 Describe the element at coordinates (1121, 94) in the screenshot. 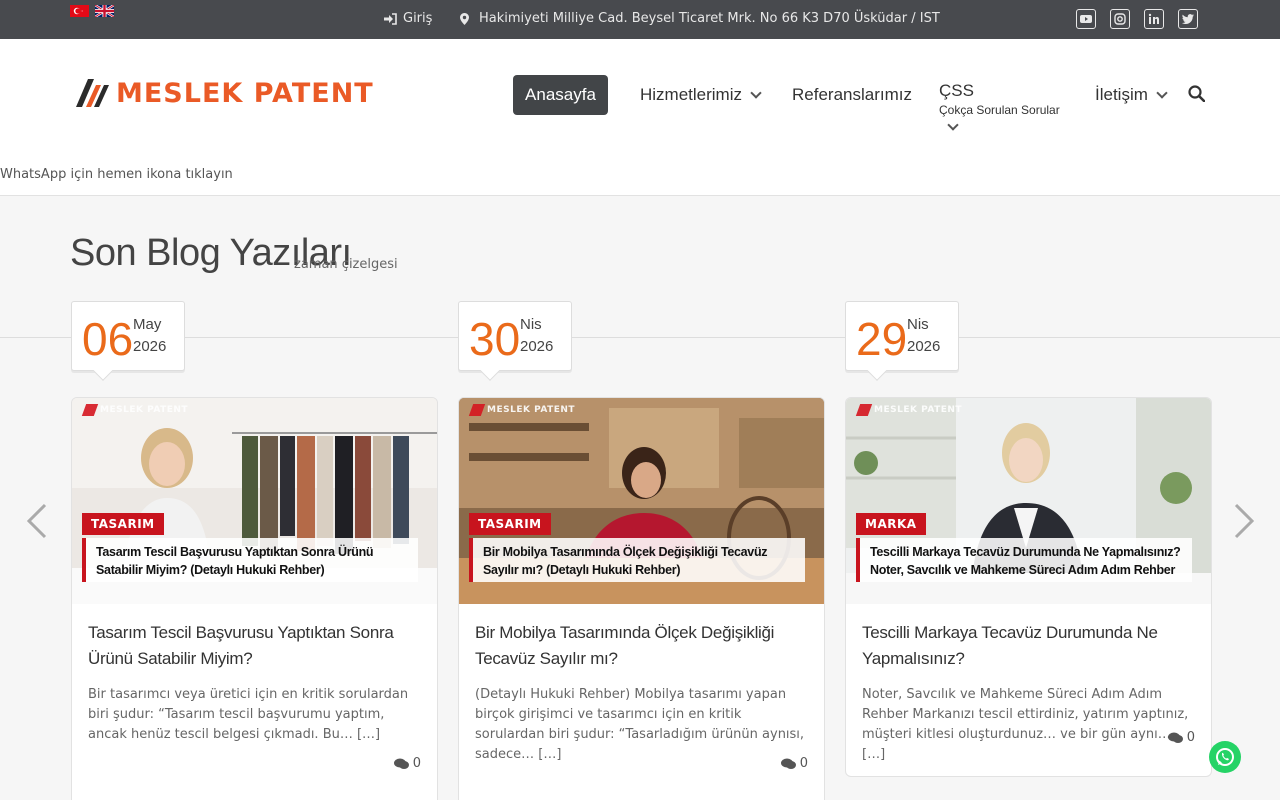

I see `nav-contact-label: İletişim` at that location.